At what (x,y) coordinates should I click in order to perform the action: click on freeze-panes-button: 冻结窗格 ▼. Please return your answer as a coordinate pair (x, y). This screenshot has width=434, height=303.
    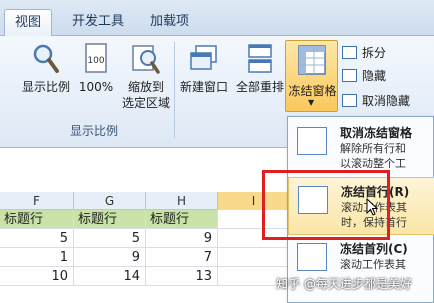
    Looking at the image, I should click on (311, 76).